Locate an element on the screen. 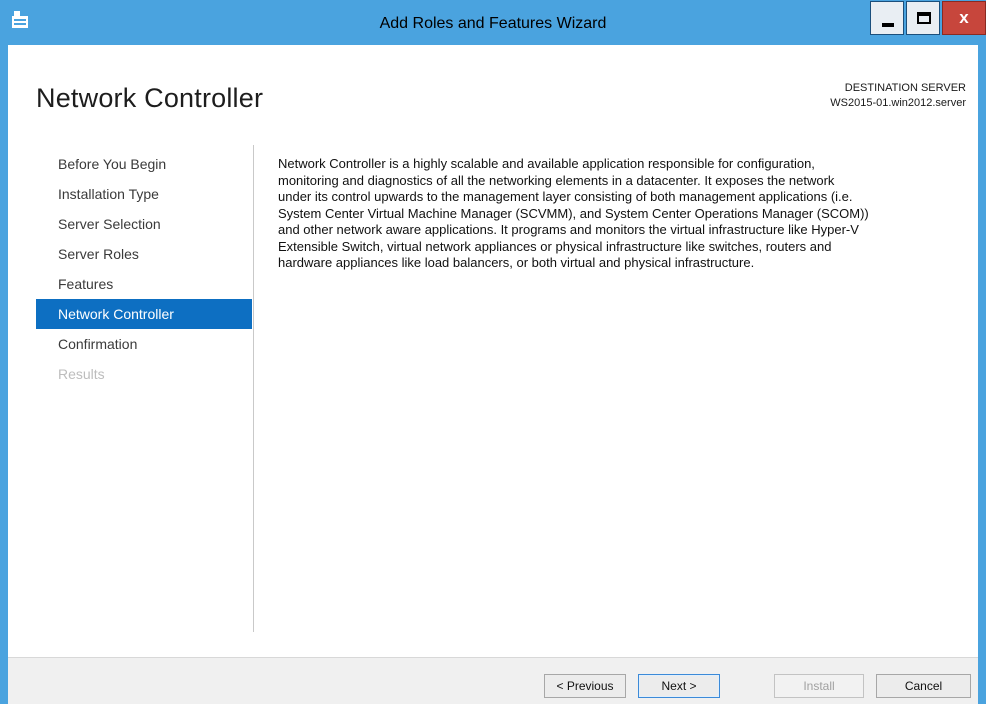 The width and height of the screenshot is (986, 704). nav-item-installation-type: Installation Type is located at coordinates (144, 194).